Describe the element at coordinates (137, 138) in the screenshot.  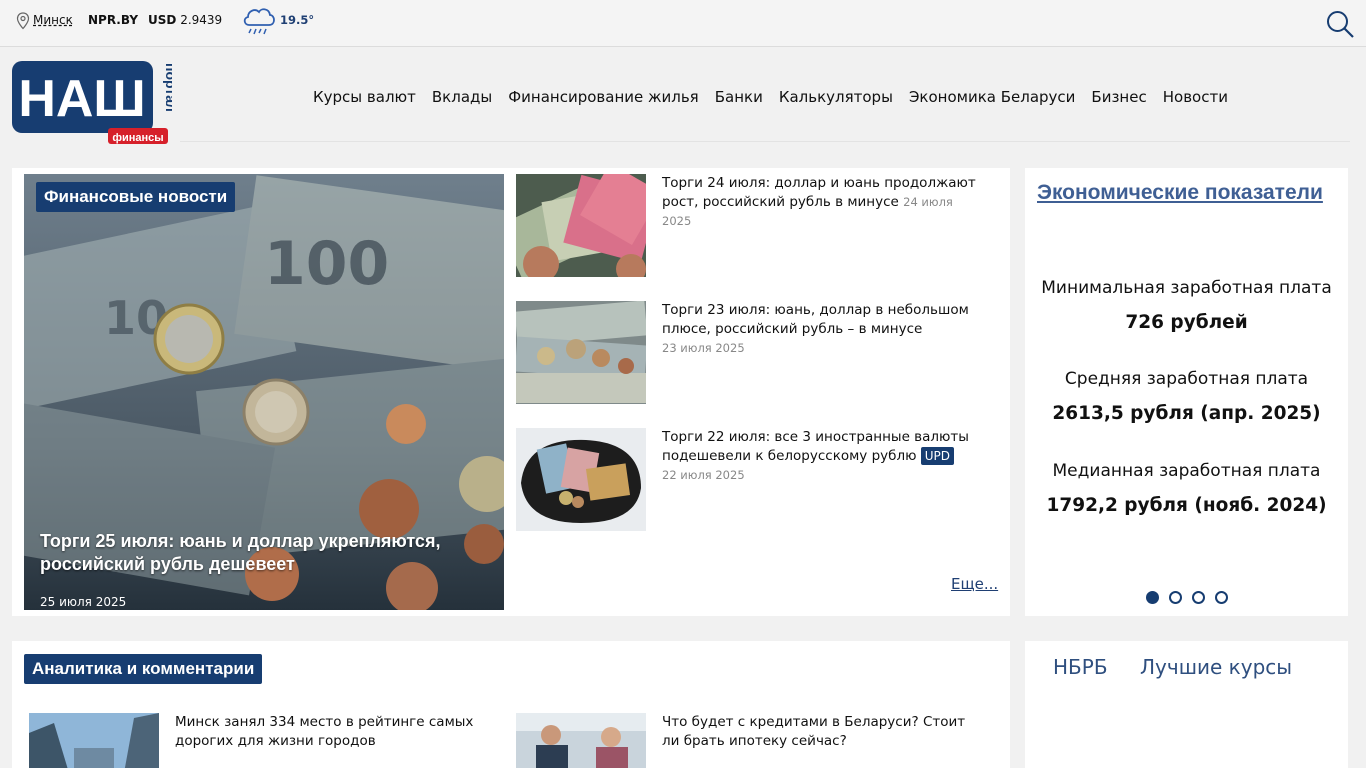
I see `svg-text: финансы` at that location.